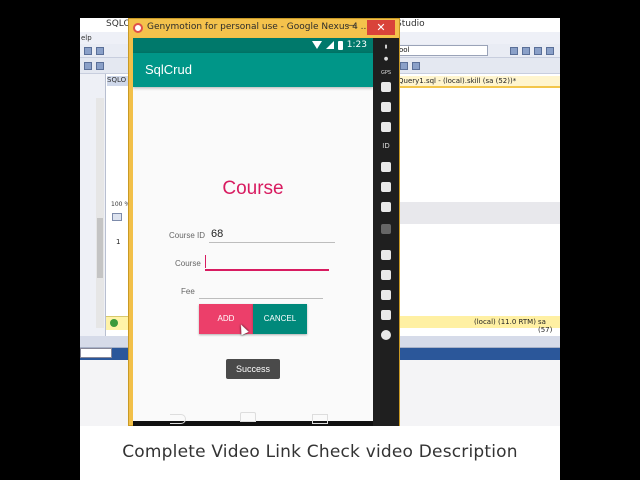 This screenshot has height=480, width=640. What do you see at coordinates (386, 335) in the screenshot?
I see `power-icon` at bounding box center [386, 335].